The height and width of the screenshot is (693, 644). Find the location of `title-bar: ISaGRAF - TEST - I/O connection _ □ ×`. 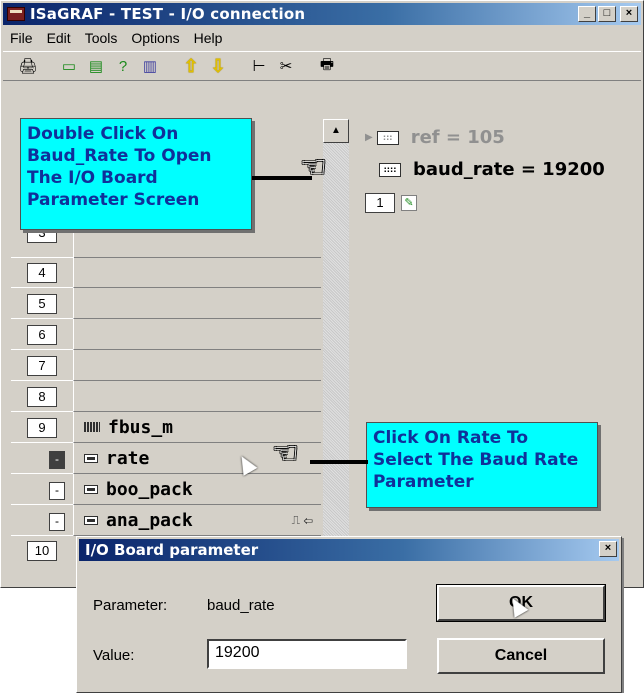

title-bar: ISaGRAF - TEST - I/O connection _ □ × is located at coordinates (322, 14).